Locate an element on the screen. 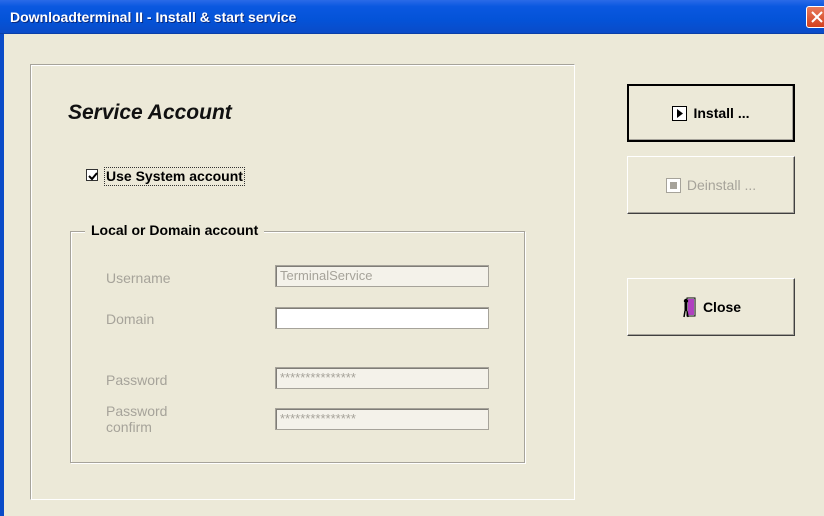 This screenshot has width=824, height=516. section-heading: Service Account is located at coordinates (150, 112).